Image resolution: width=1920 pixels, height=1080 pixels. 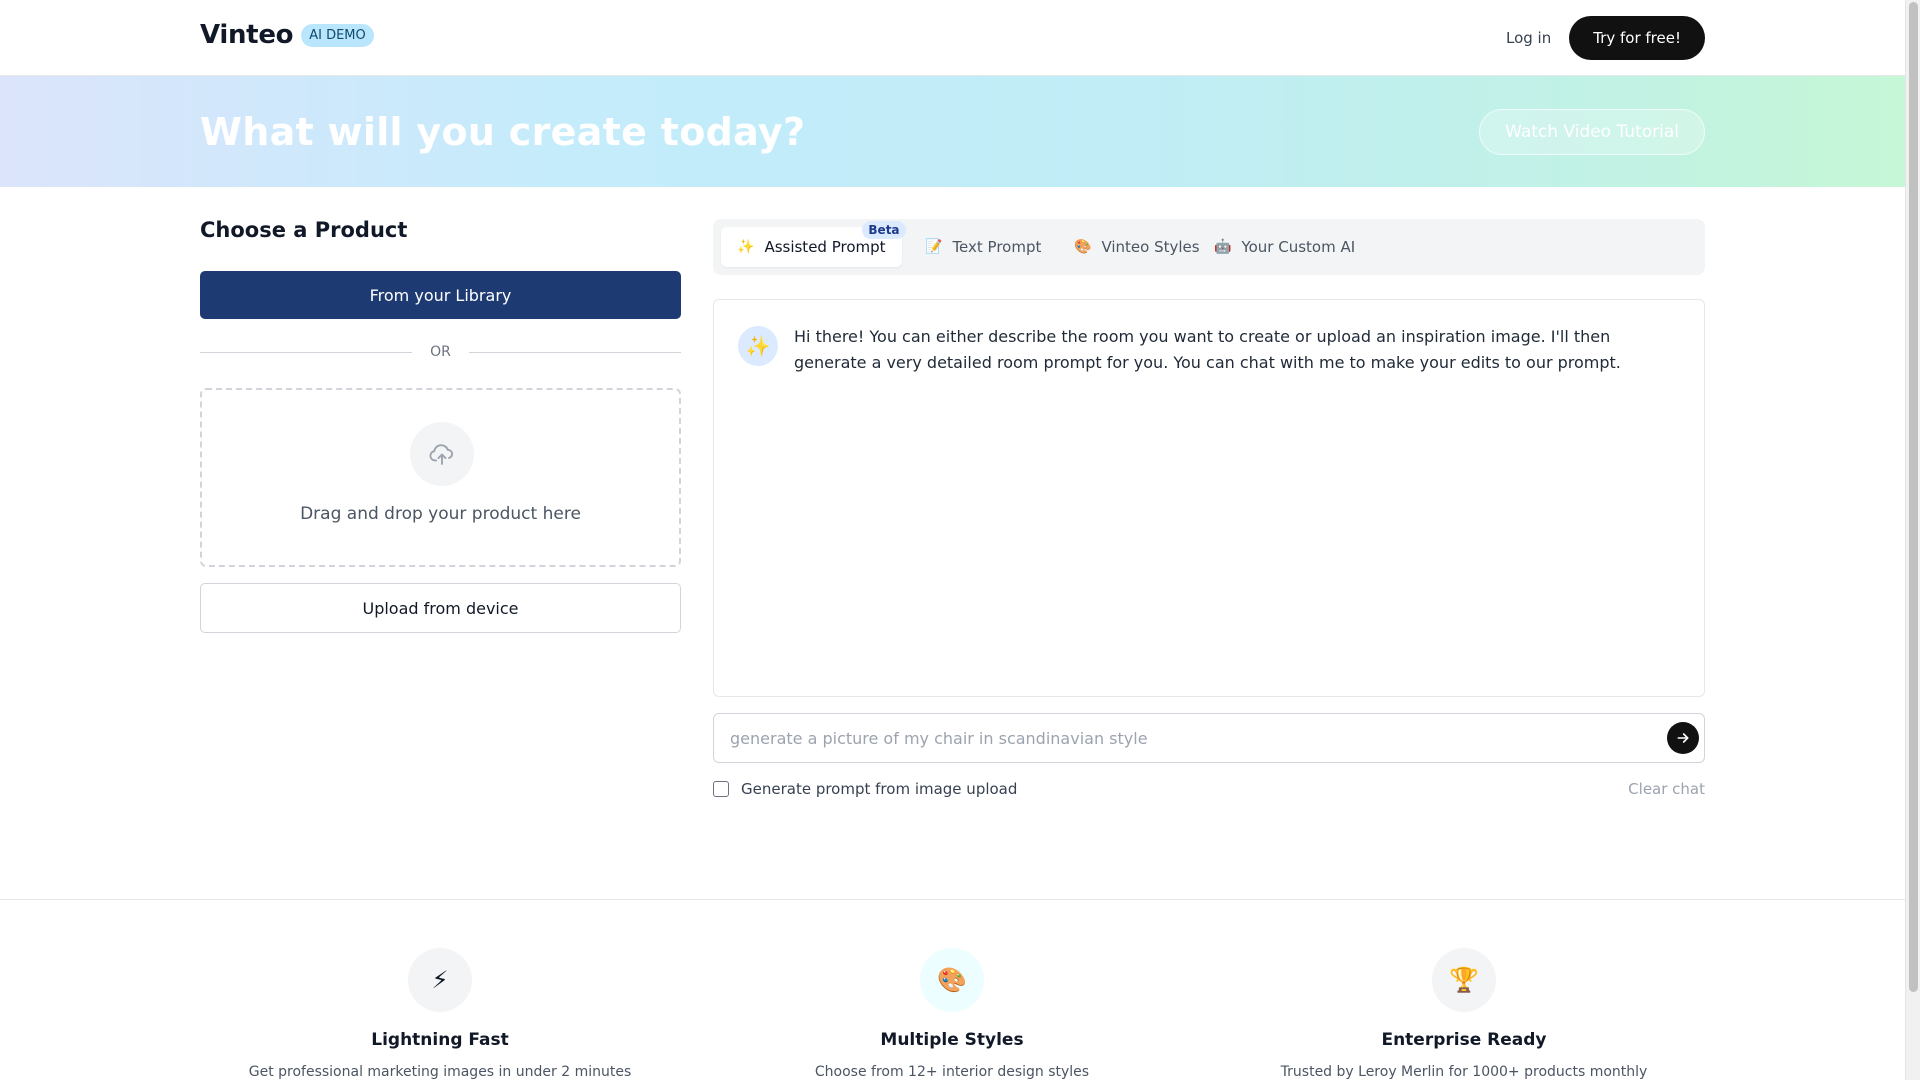 What do you see at coordinates (1464, 980) in the screenshot?
I see `trophy-icon: 🏆` at bounding box center [1464, 980].